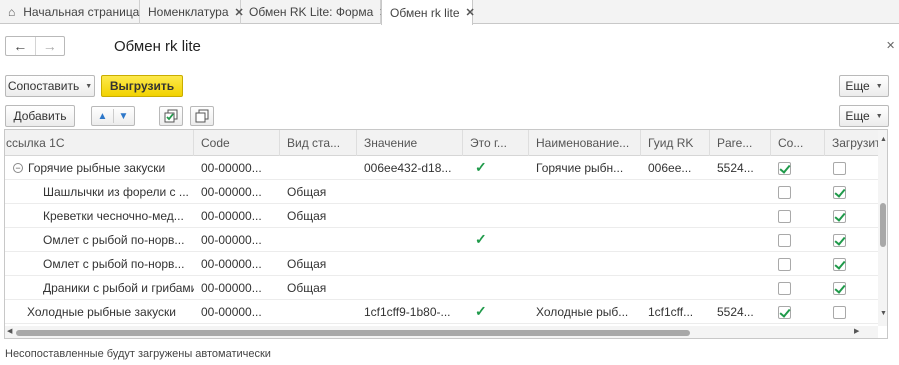 The height and width of the screenshot is (365, 899). I want to click on column-header-code: Code, so click(237, 143).